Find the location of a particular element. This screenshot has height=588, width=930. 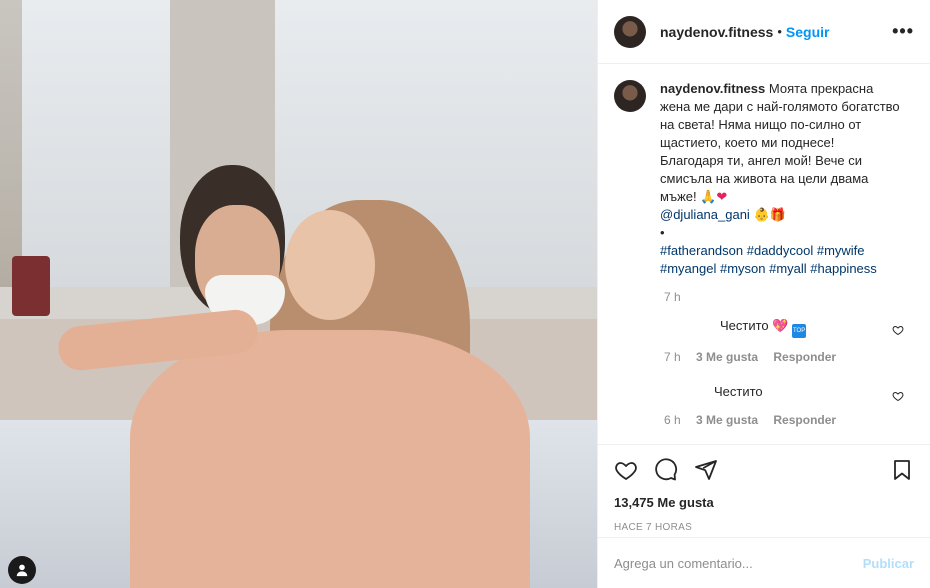

top-emoji: TOP is located at coordinates (799, 331).